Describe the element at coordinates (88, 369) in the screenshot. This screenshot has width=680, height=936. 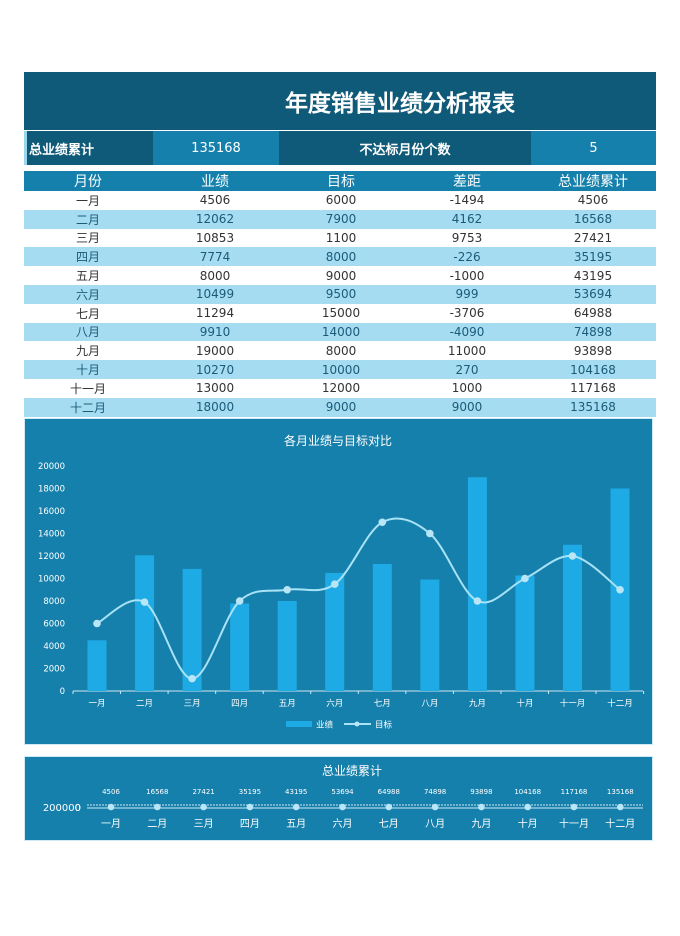
I see `cell-month: 十月` at that location.